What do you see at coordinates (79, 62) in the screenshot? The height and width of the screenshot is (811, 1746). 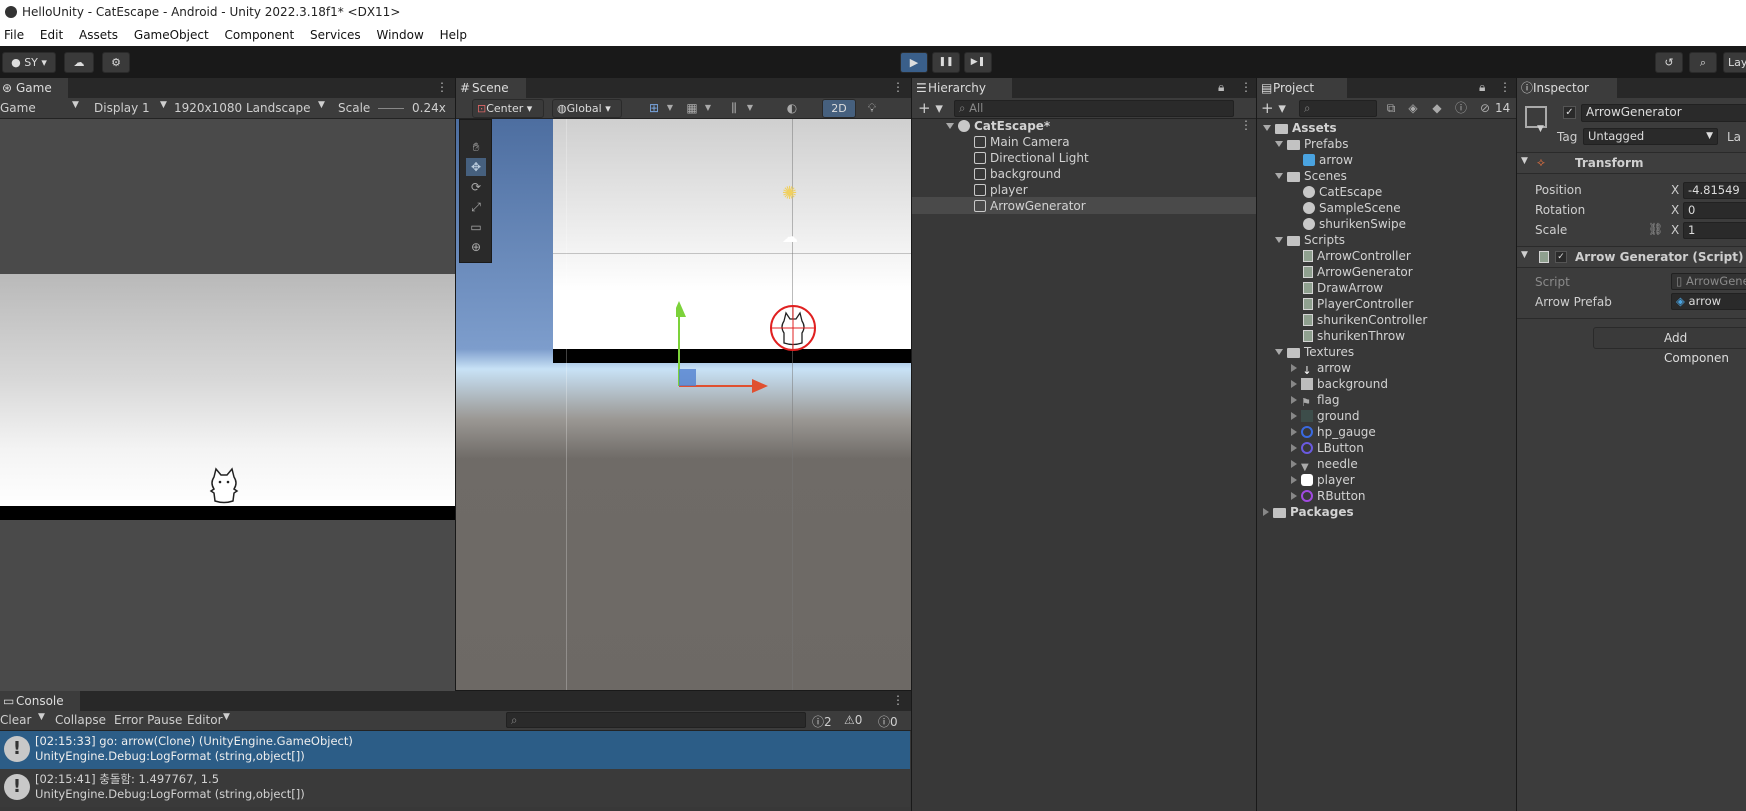 I see `cloud-button: ☁` at bounding box center [79, 62].